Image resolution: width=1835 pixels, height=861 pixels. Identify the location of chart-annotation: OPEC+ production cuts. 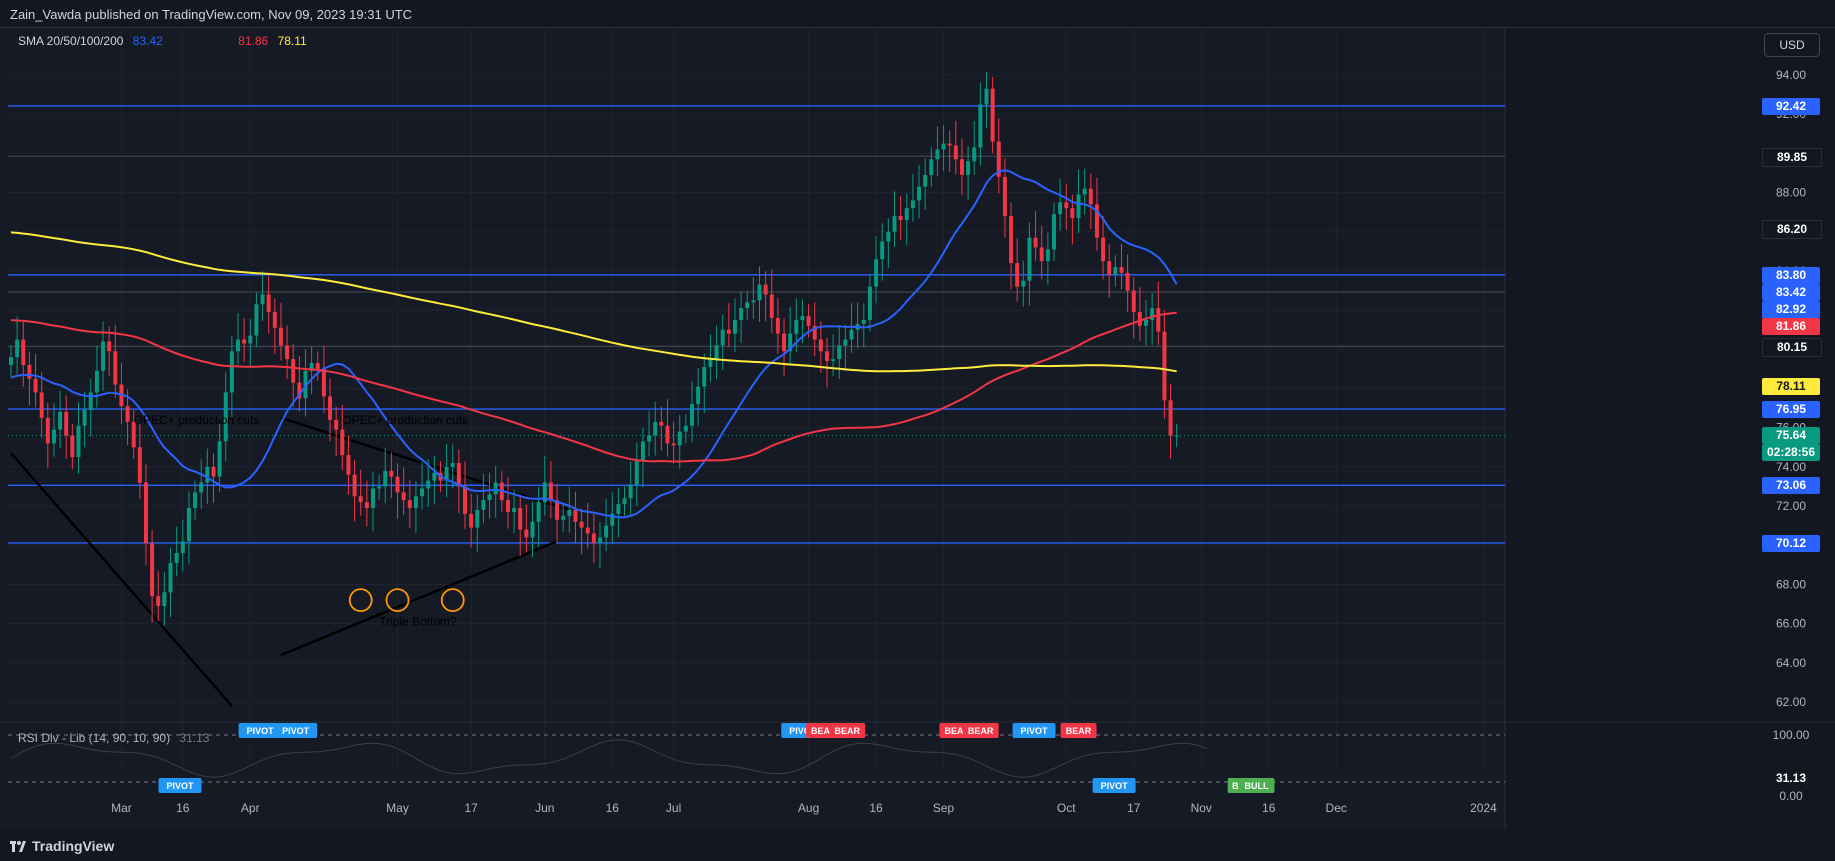
(197, 420).